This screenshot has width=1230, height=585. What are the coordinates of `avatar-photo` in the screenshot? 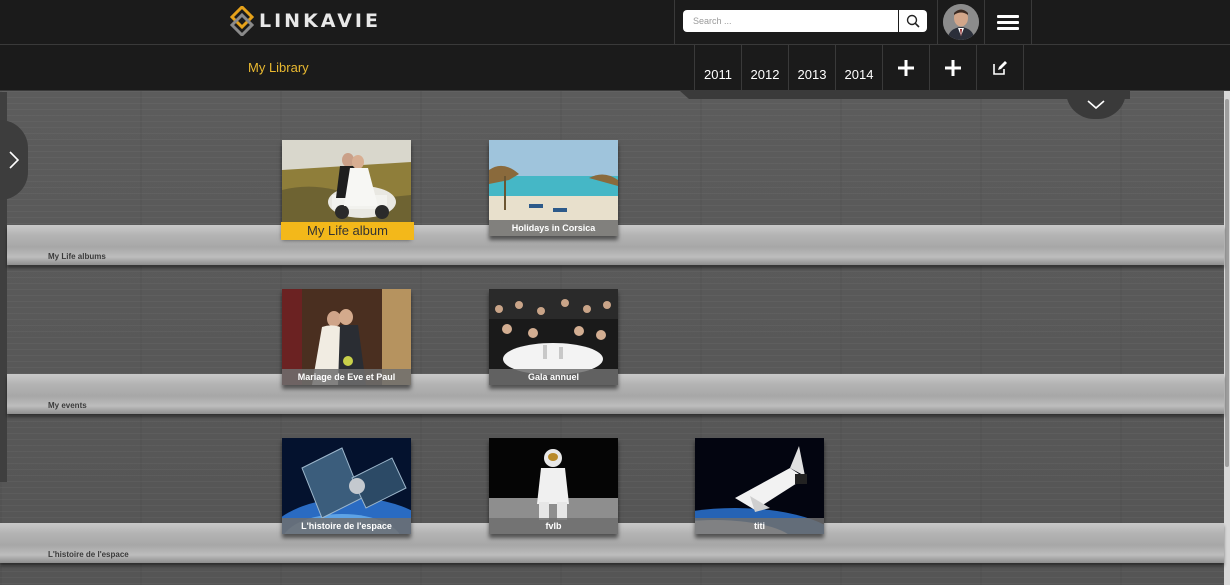 It's located at (961, 22).